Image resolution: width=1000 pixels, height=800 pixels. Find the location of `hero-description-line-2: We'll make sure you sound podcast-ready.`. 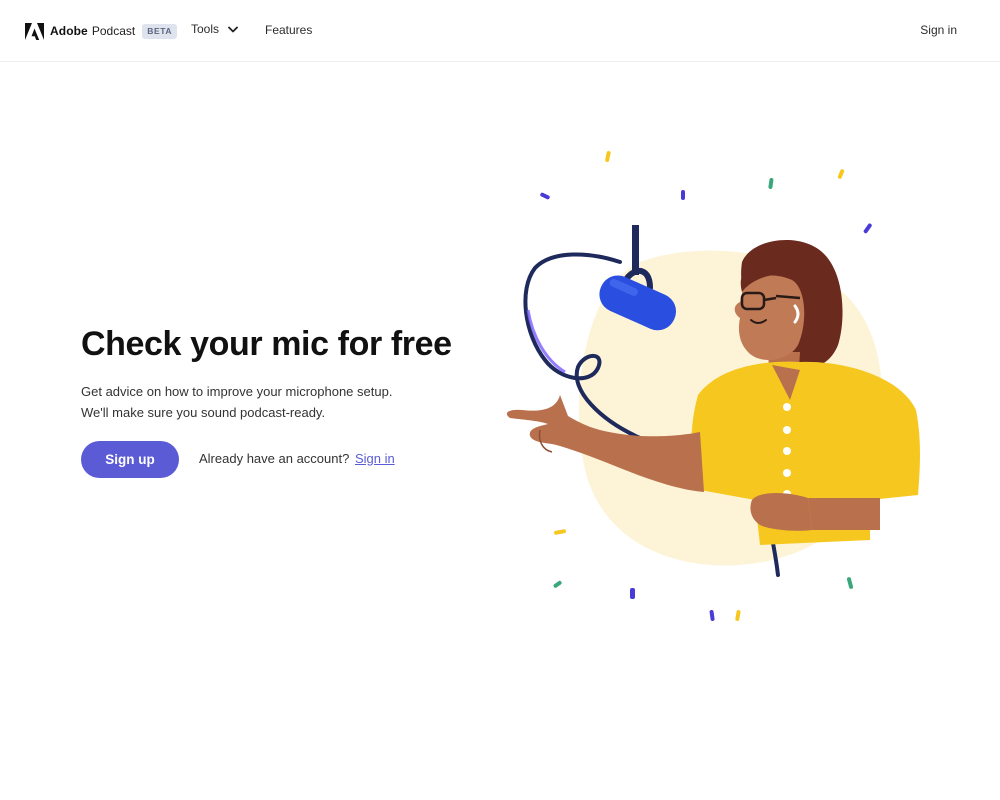

hero-description-line-2: We'll make sure you sound podcast-ready. is located at coordinates (203, 412).